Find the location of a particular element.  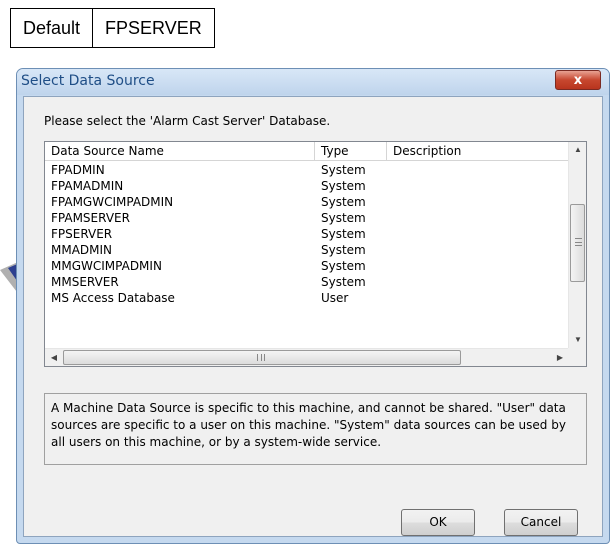

row-name: FPADMIN is located at coordinates (78, 170).